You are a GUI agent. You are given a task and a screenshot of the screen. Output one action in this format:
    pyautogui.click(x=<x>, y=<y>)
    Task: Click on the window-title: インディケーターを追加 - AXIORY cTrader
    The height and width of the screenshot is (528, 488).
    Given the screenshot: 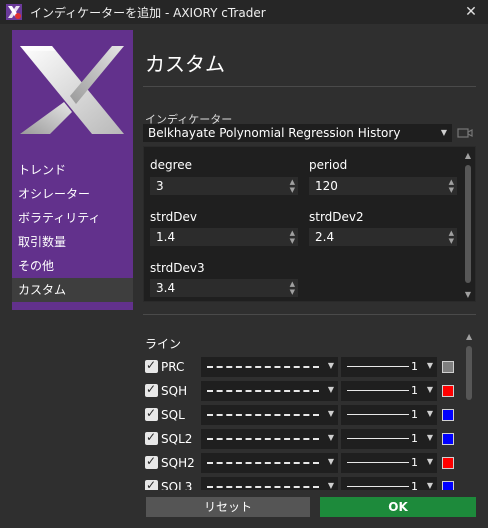 What is the action you would take?
    pyautogui.click(x=148, y=12)
    